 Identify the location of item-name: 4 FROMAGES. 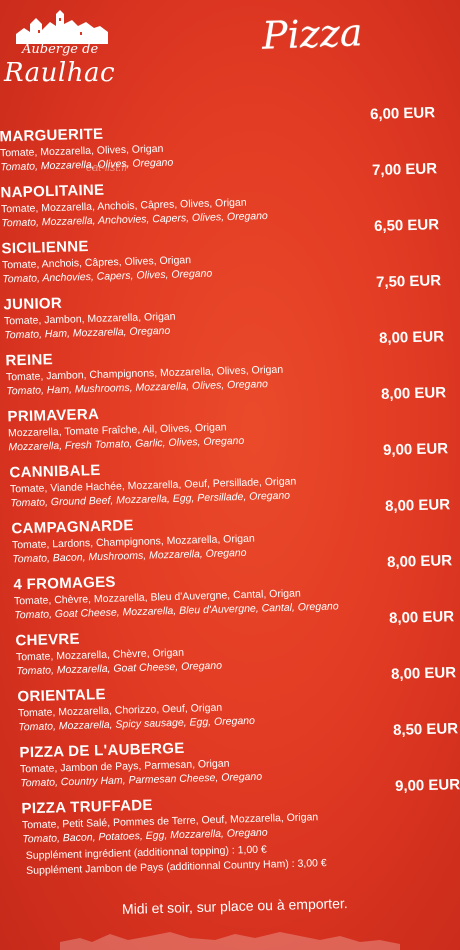
(64, 583).